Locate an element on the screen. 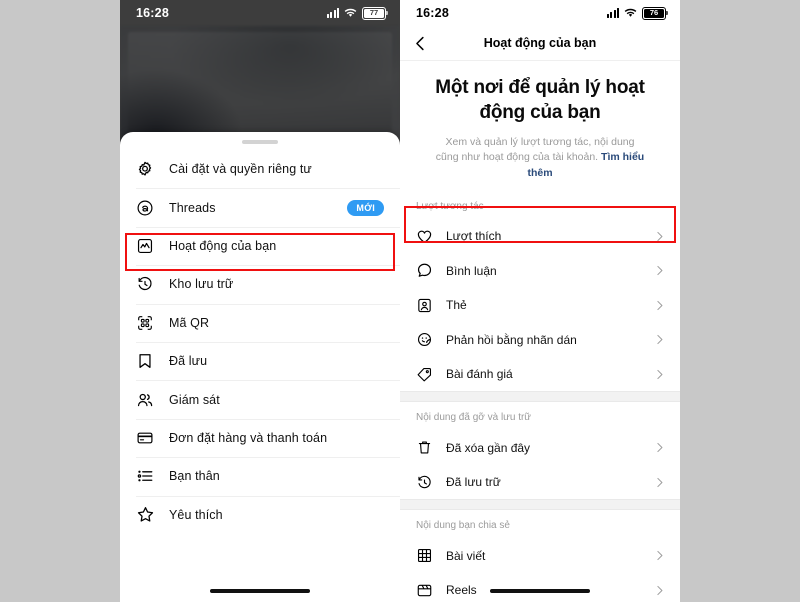  menu-item-archive: Kho lưu trữ is located at coordinates (260, 284).